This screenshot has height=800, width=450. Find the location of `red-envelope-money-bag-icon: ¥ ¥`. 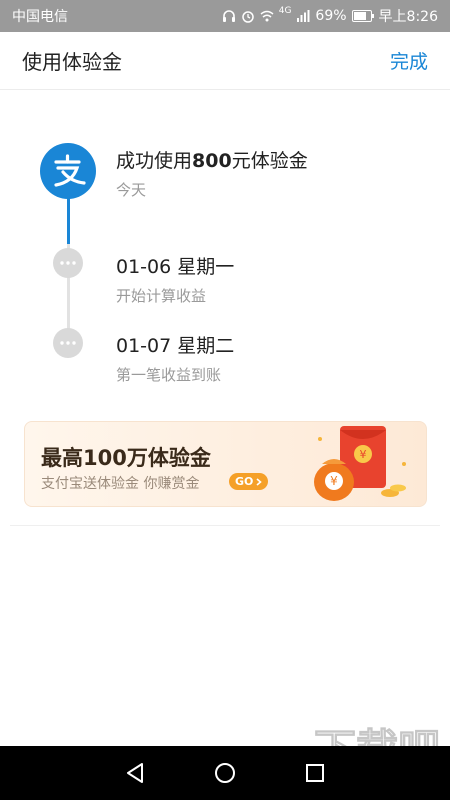

red-envelope-money-bag-icon: ¥ ¥ is located at coordinates (360, 463).